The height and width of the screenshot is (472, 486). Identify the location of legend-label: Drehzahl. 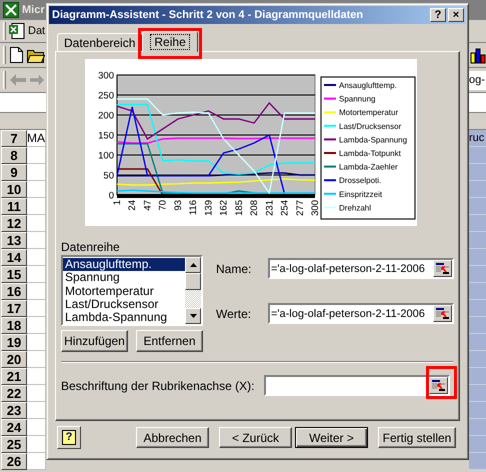
(355, 207).